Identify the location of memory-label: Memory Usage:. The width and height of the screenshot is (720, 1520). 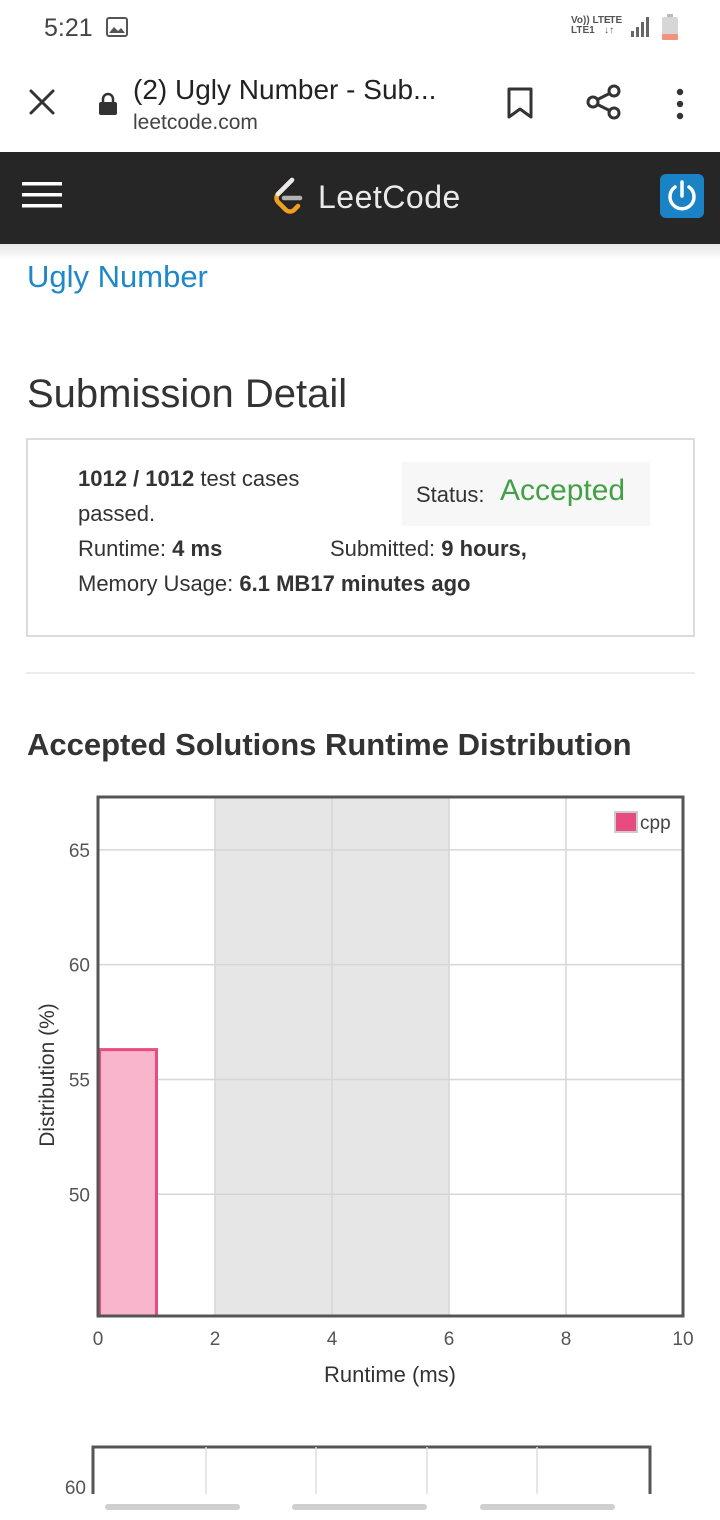
(156, 583).